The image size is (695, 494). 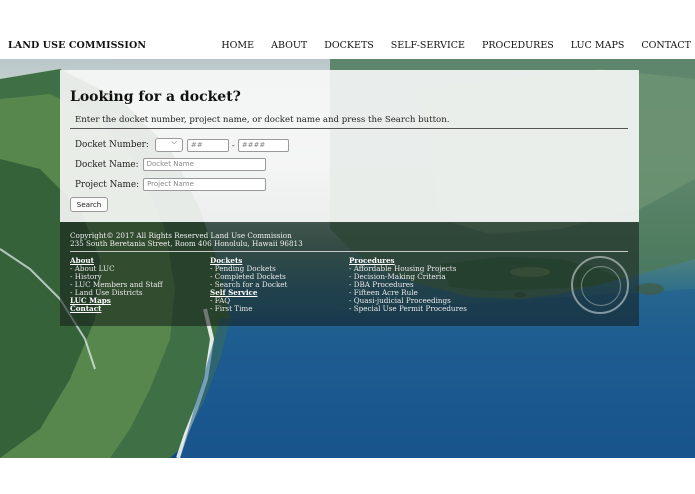 I want to click on bottom-band, so click(x=347, y=476).